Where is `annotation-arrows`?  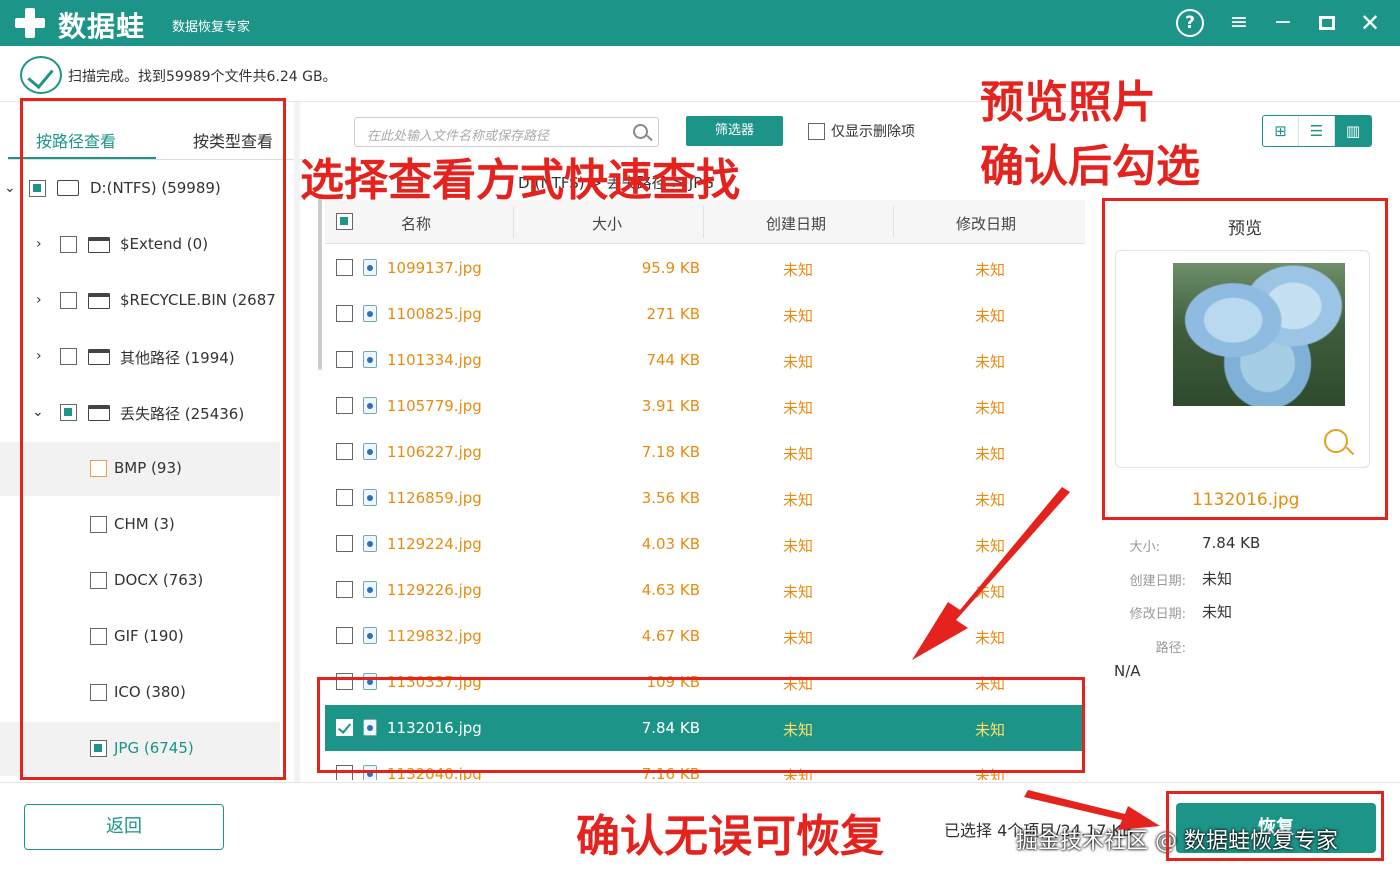 annotation-arrows is located at coordinates (1036, 658).